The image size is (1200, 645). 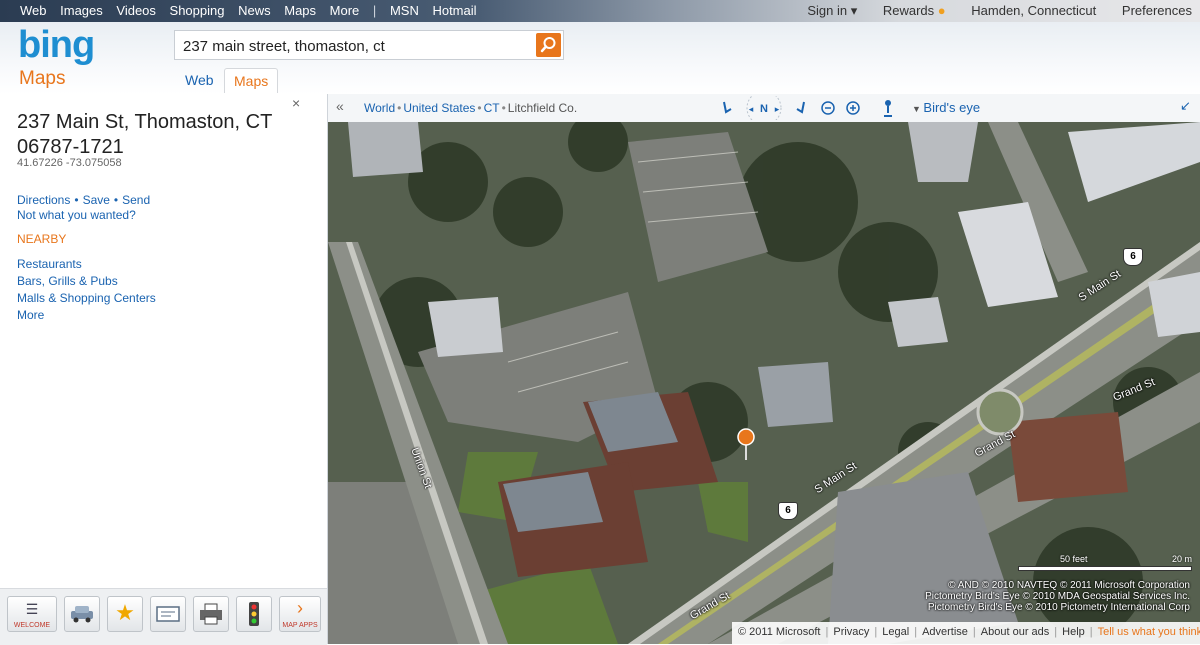 I want to click on result-address: 237 Main St, Thomaston, CT 06787-1721, so click(x=144, y=135).